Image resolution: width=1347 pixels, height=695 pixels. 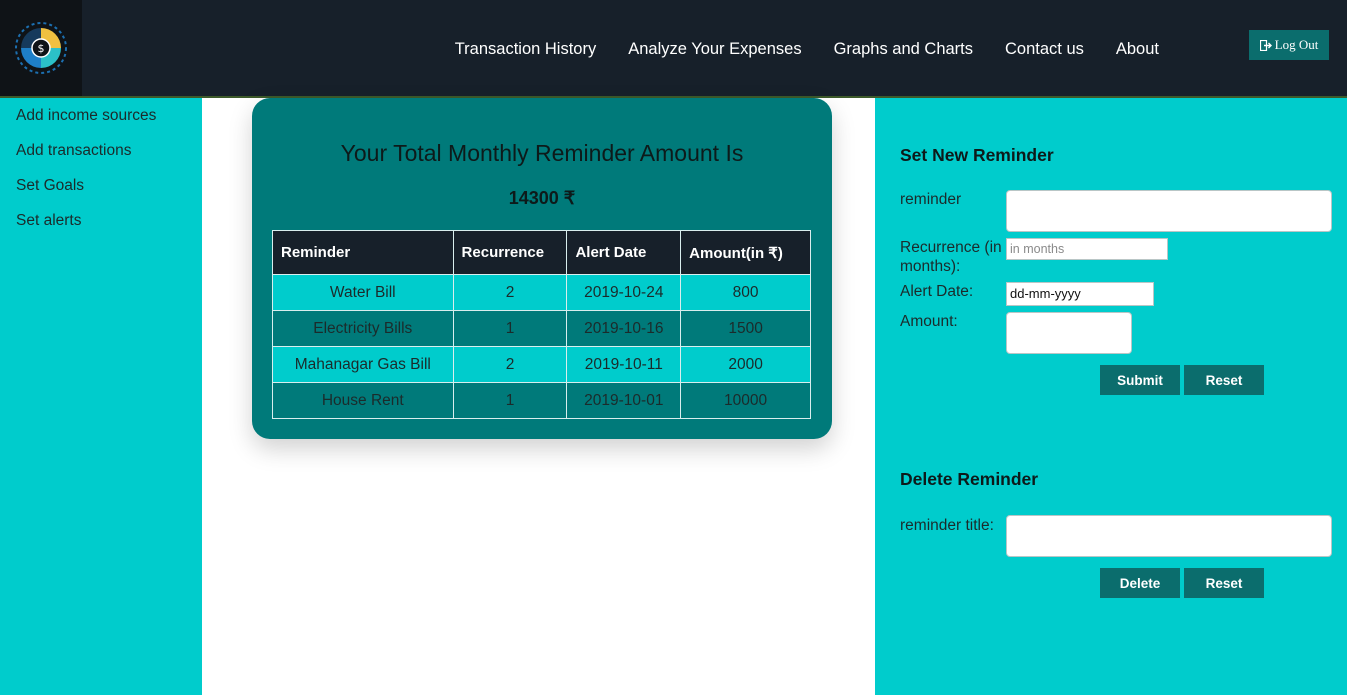 I want to click on nav-transaction-history: Transaction History, so click(x=526, y=49).